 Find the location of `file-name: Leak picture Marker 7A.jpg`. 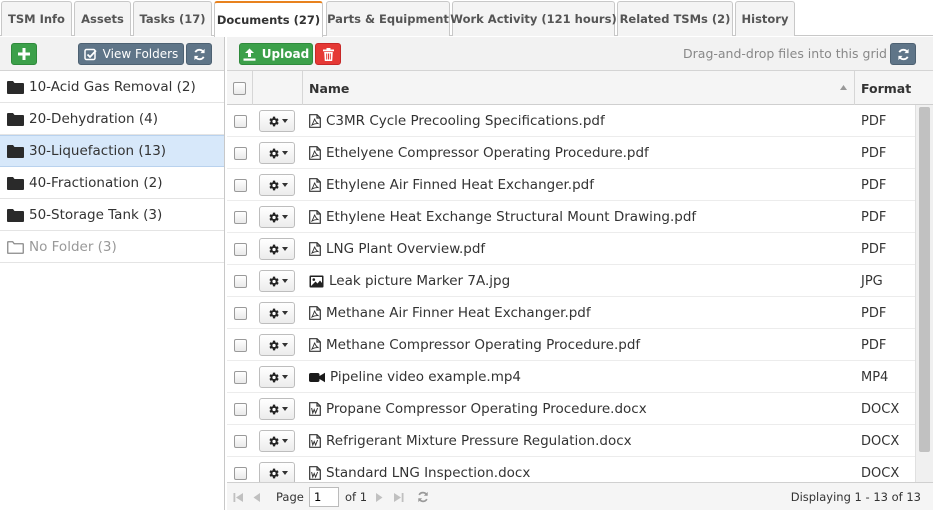

file-name: Leak picture Marker 7A.jpg is located at coordinates (419, 281).